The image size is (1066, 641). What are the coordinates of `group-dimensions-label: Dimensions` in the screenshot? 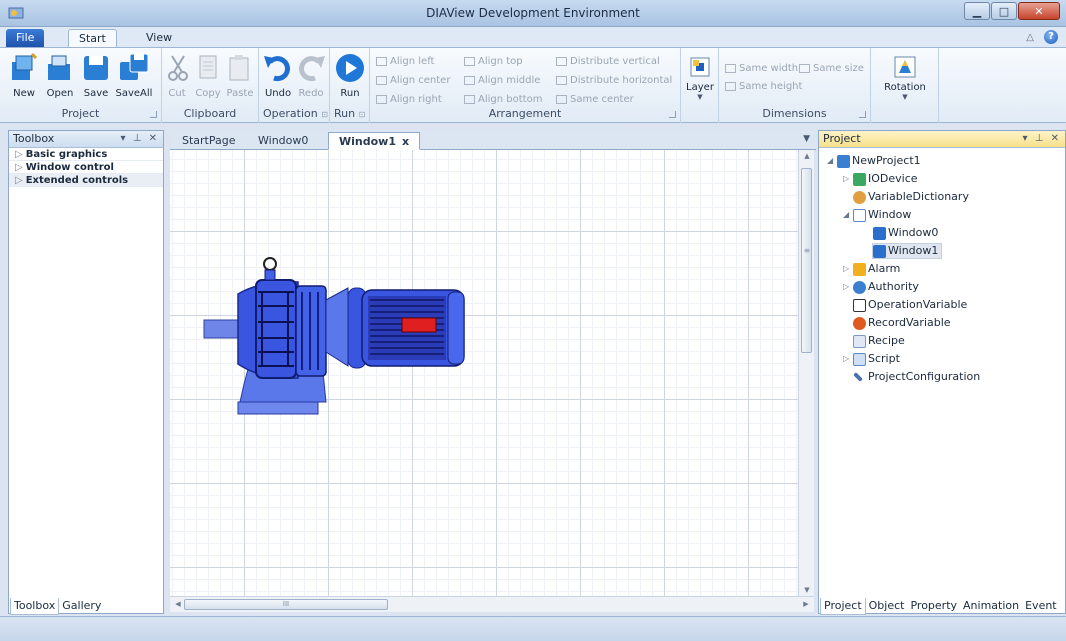 It's located at (794, 113).